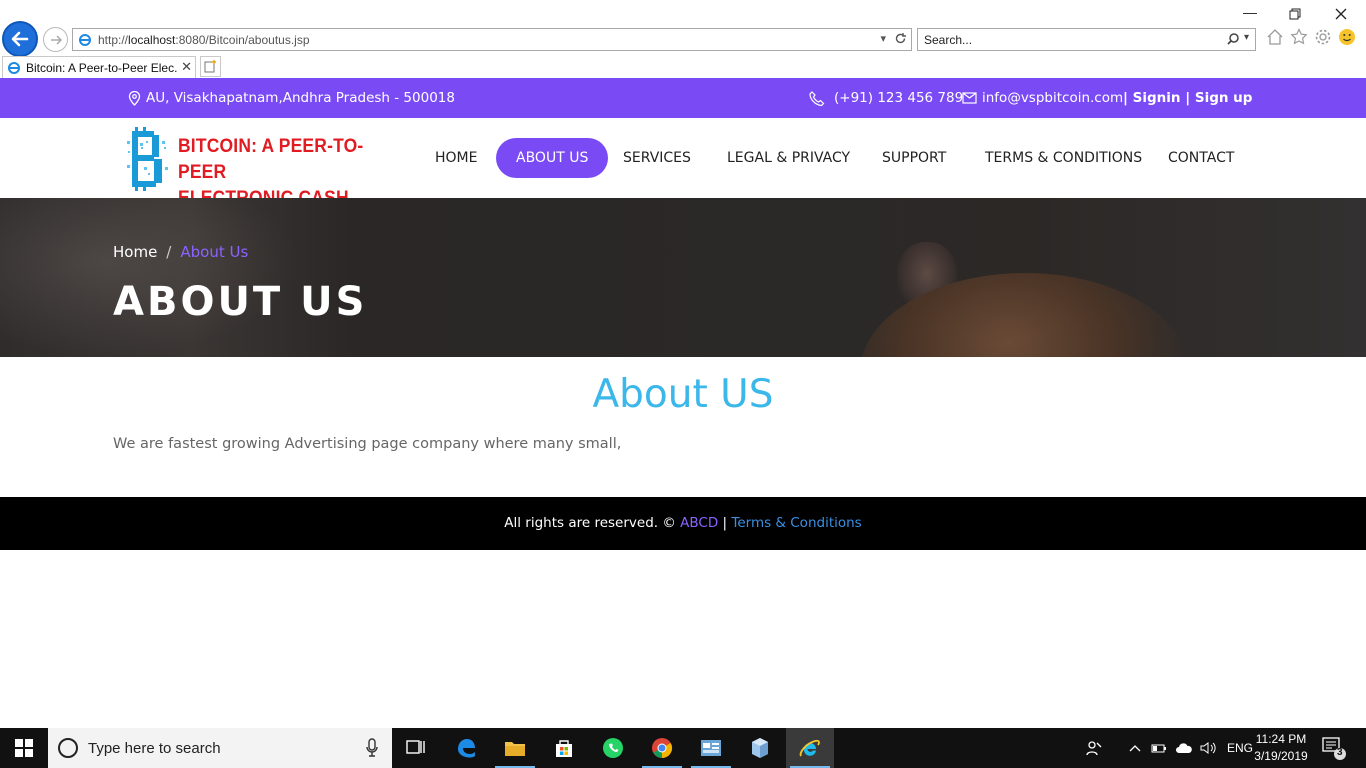  I want to click on browser-search-box: Search... ▾, so click(1086, 39).